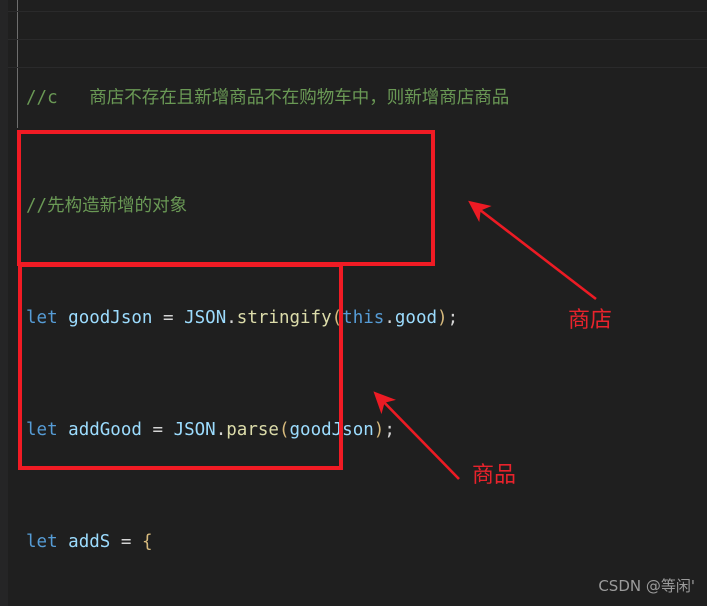  What do you see at coordinates (646, 586) in the screenshot?
I see `csdn-watermark: CSDN @等闲'` at bounding box center [646, 586].